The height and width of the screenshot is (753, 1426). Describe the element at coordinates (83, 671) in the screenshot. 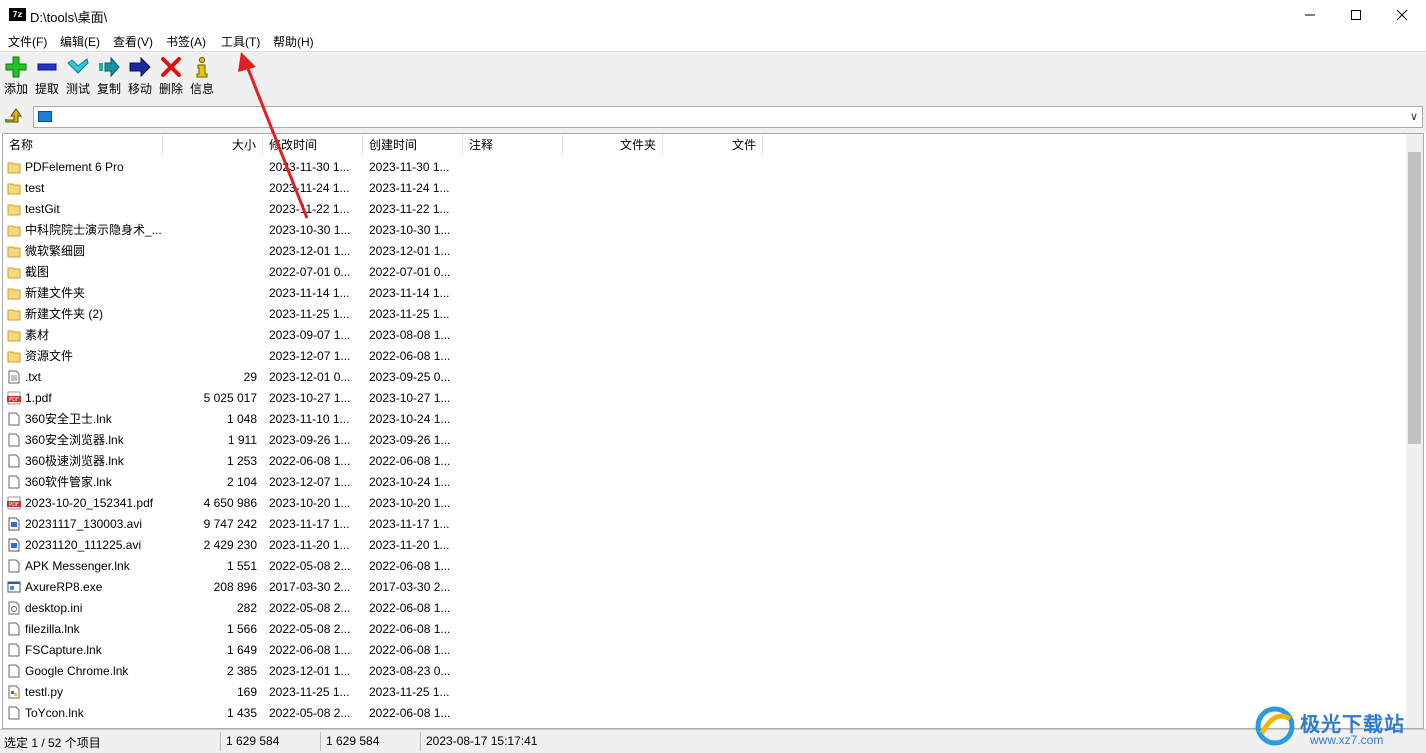

I see `cell-name: Google Chrome.lnk` at that location.